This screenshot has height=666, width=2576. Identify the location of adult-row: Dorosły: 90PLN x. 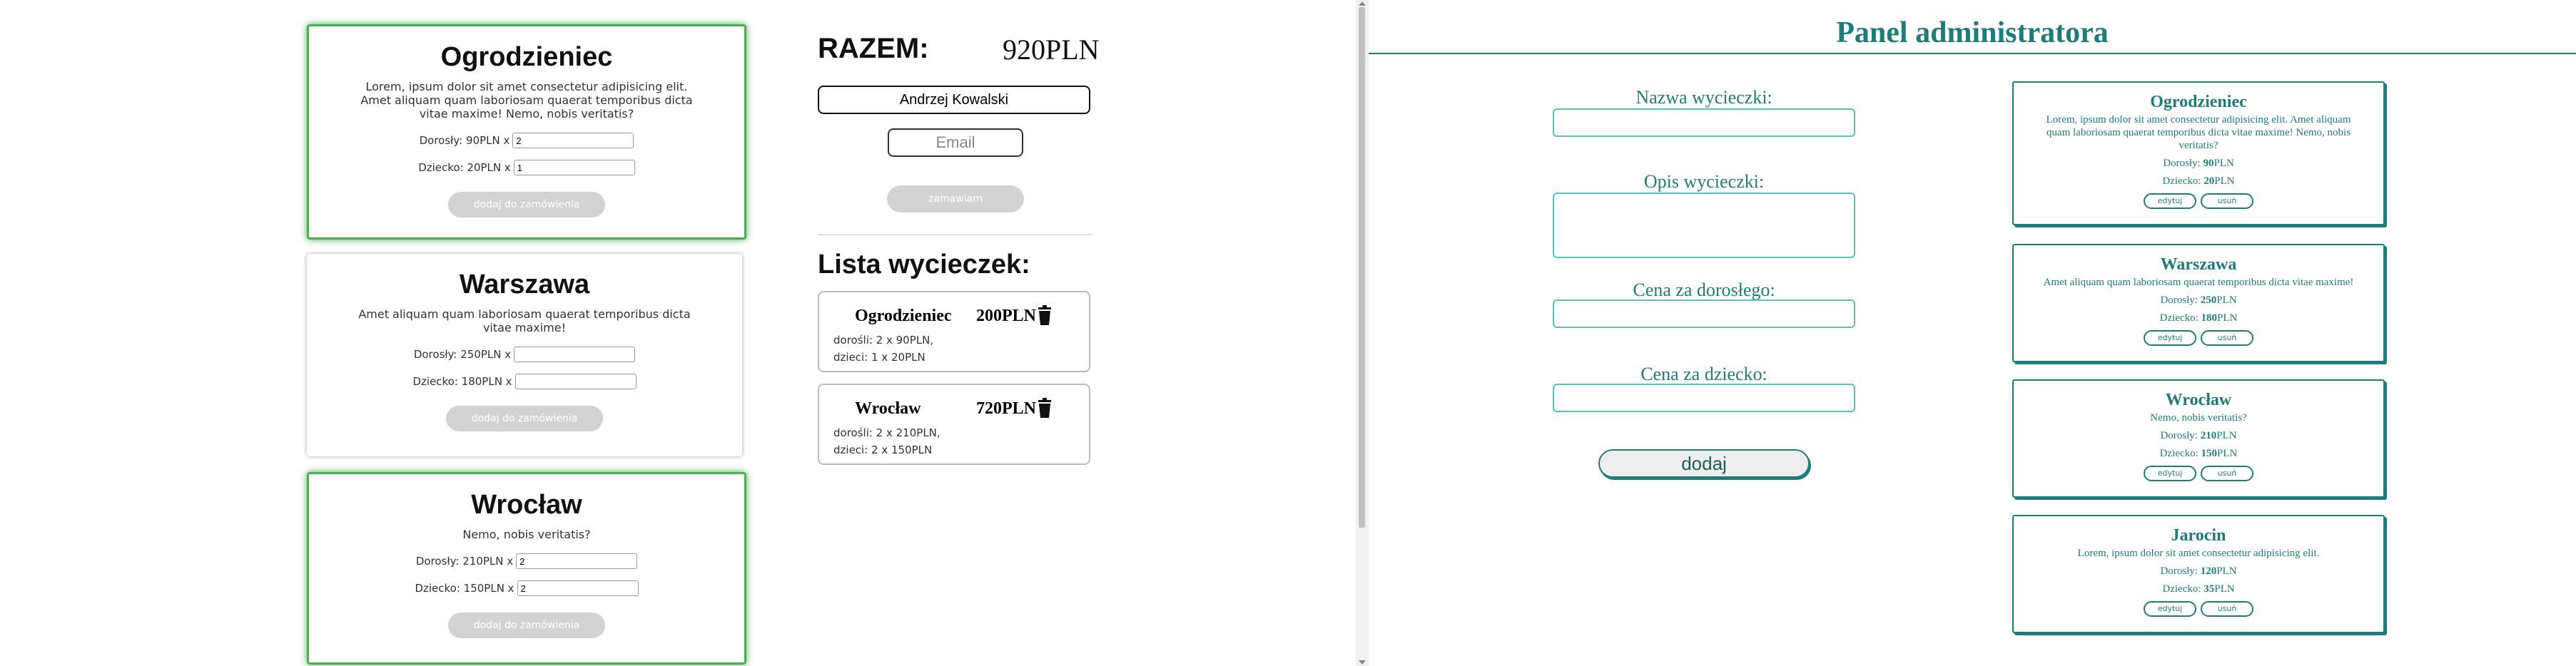
(526, 140).